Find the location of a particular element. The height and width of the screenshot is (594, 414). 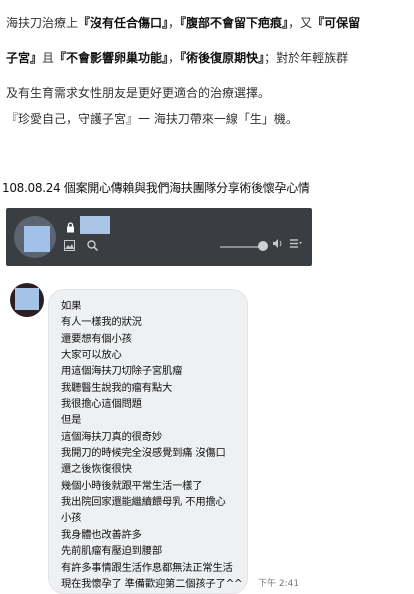

message-line: 如果 is located at coordinates (71, 306).